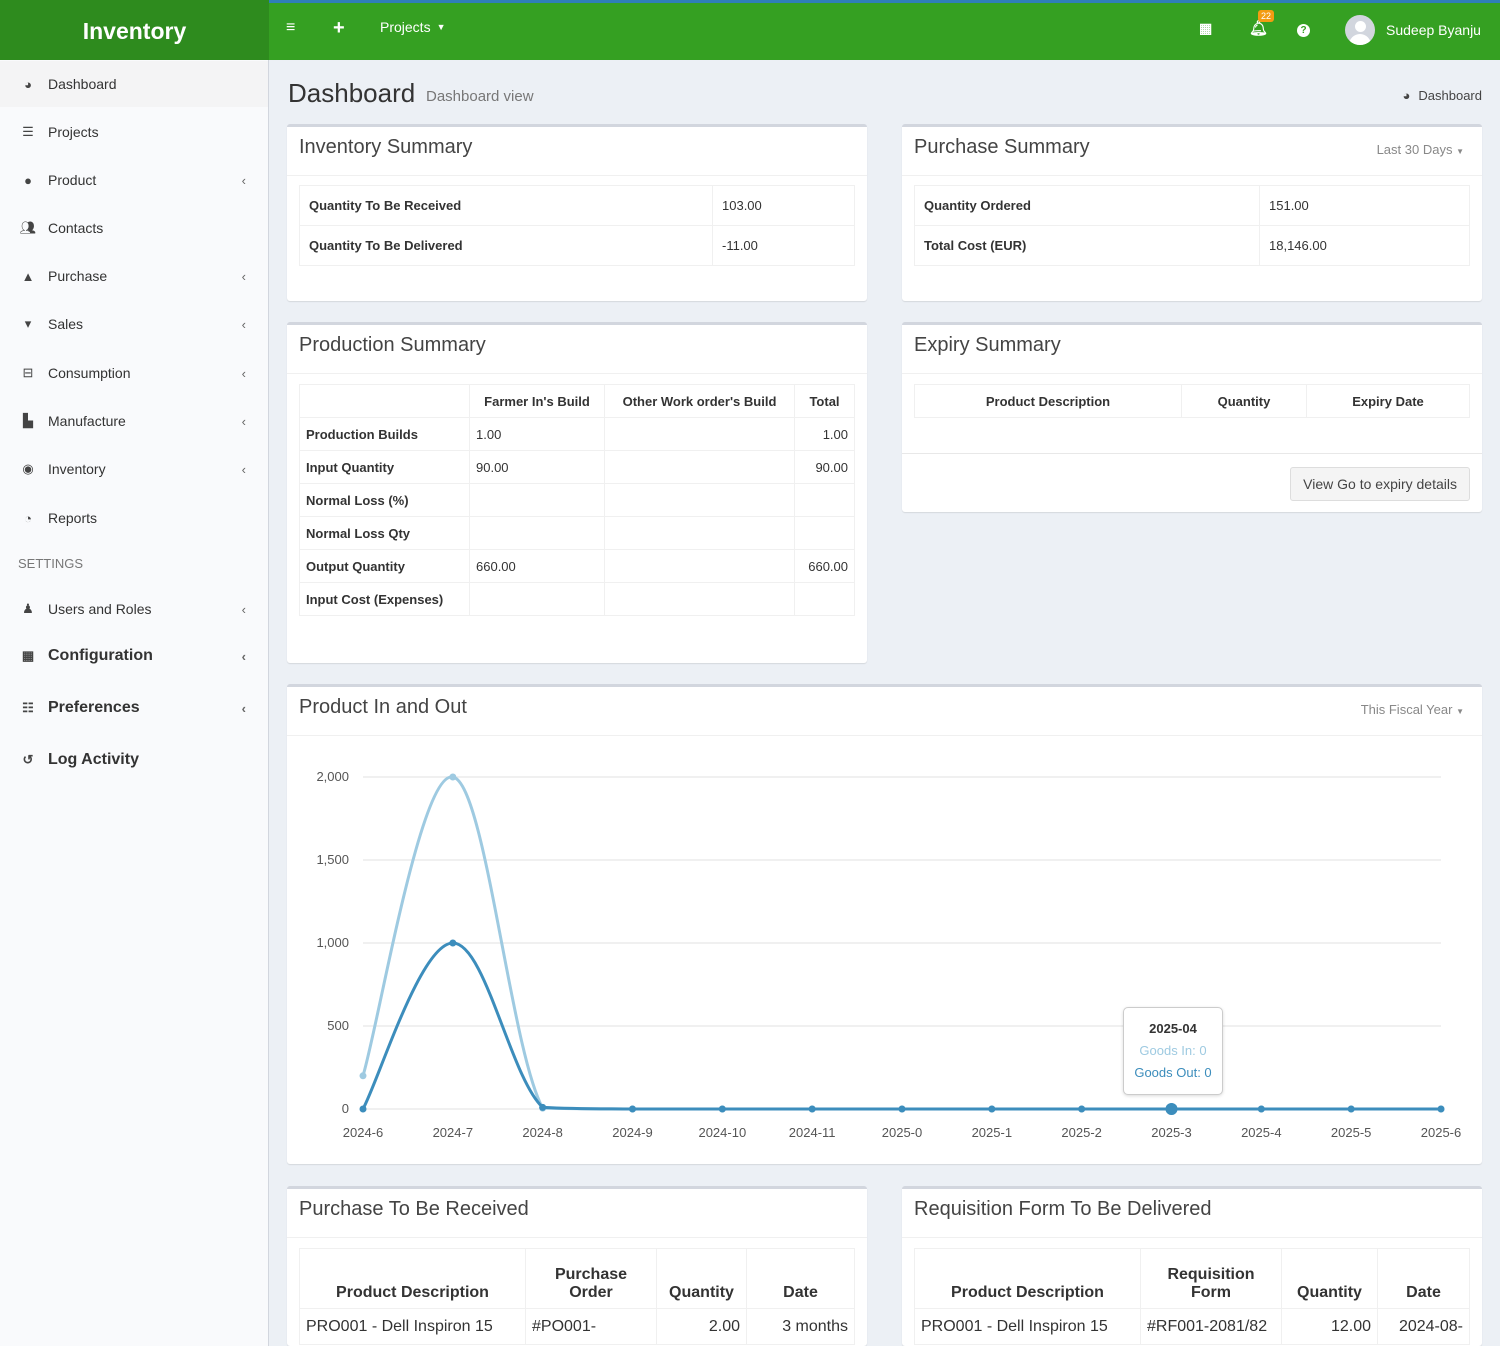 The image size is (1500, 1346). I want to click on column-header: Total, so click(824, 401).